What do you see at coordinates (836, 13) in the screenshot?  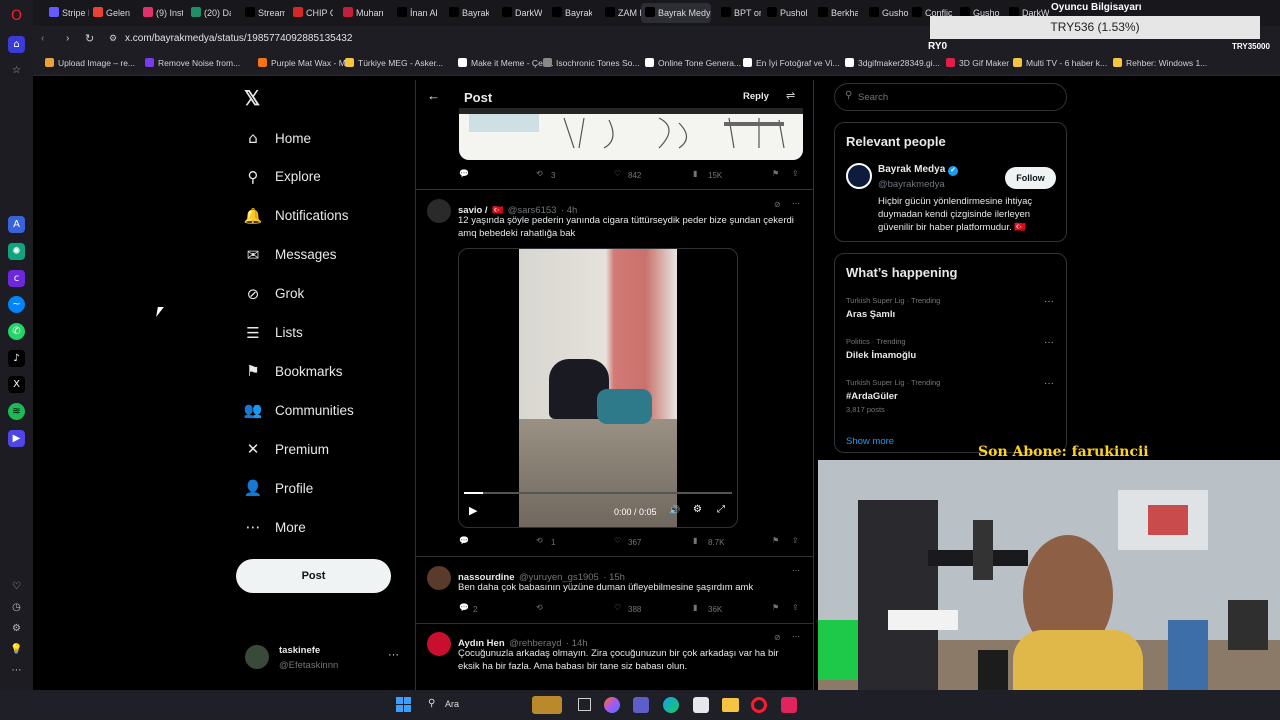 I see `browser-tab: Berkhan` at bounding box center [836, 13].